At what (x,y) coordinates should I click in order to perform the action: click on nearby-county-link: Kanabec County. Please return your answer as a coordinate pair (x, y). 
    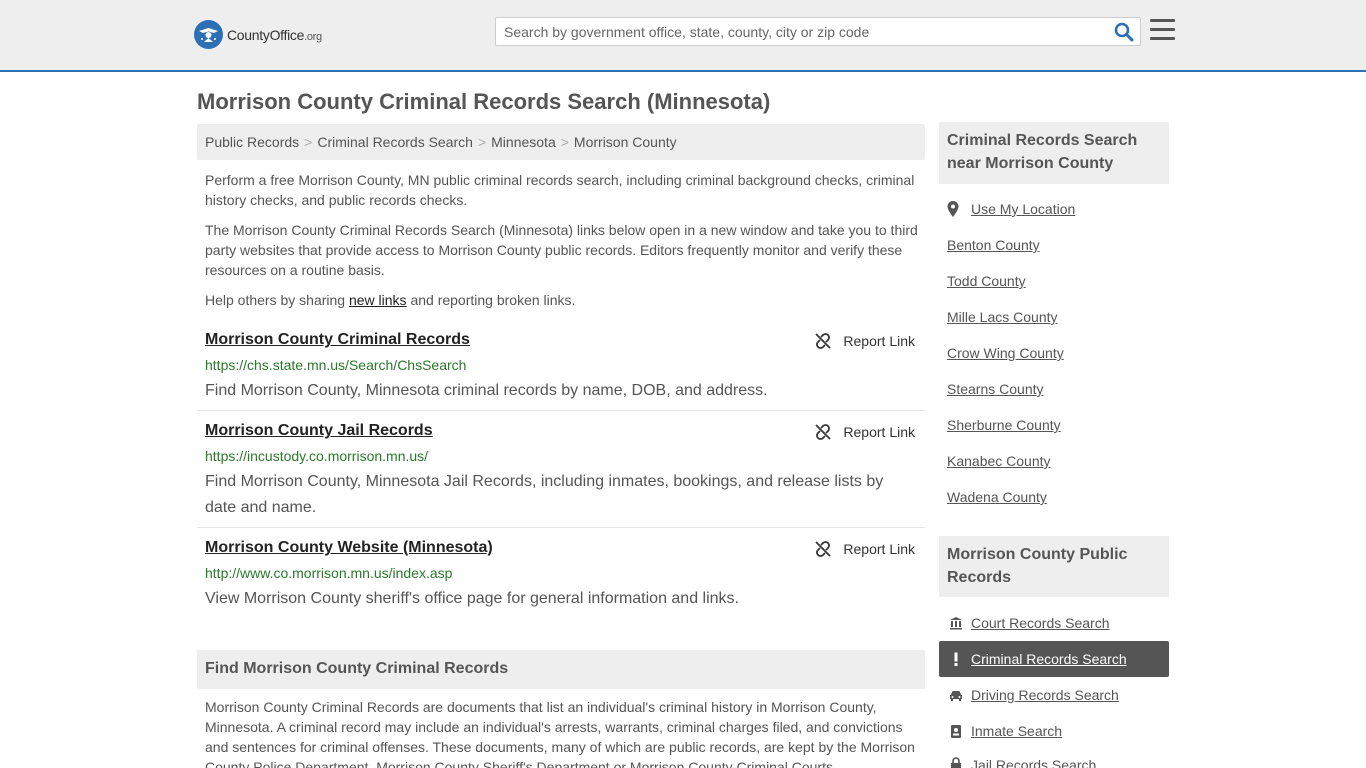
    Looking at the image, I should click on (999, 461).